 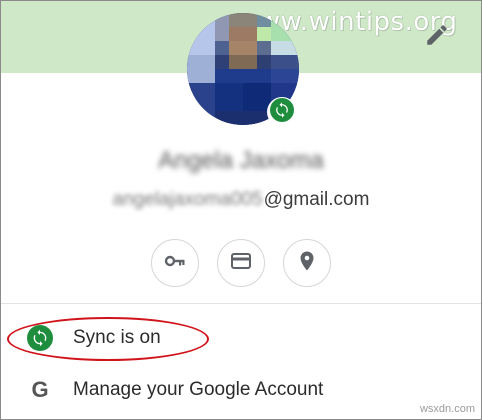 What do you see at coordinates (198, 389) in the screenshot?
I see `manage-account-label: Manage your Google Account` at bounding box center [198, 389].